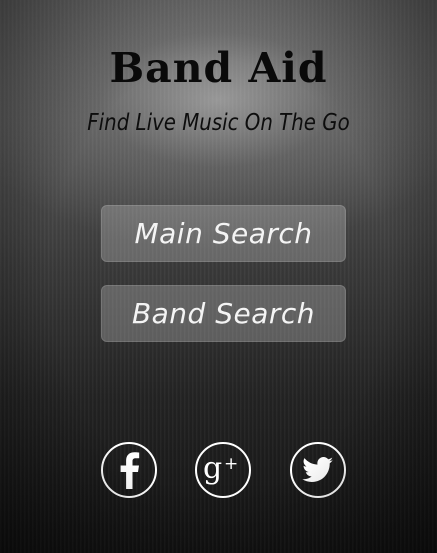 The height and width of the screenshot is (553, 437). I want to click on svg-text: g, so click(212, 469).